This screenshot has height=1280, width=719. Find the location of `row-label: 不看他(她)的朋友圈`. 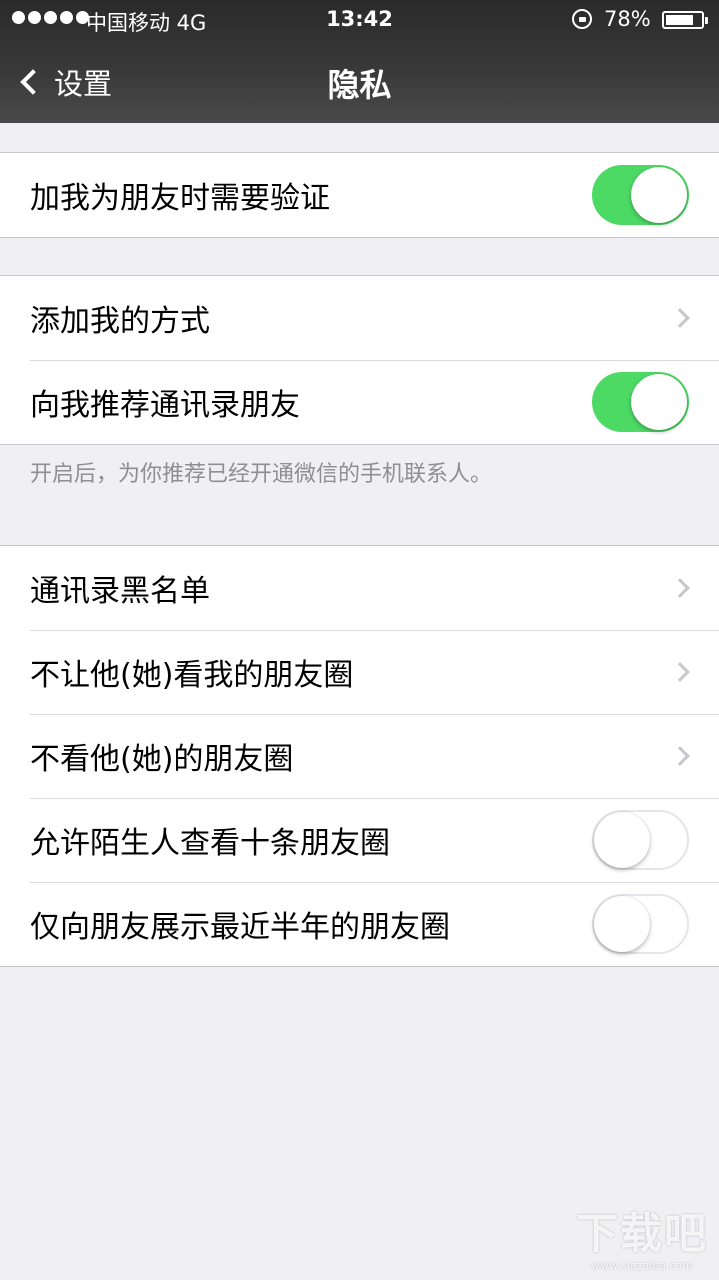

row-label: 不看他(她)的朋友圈 is located at coordinates (162, 759).